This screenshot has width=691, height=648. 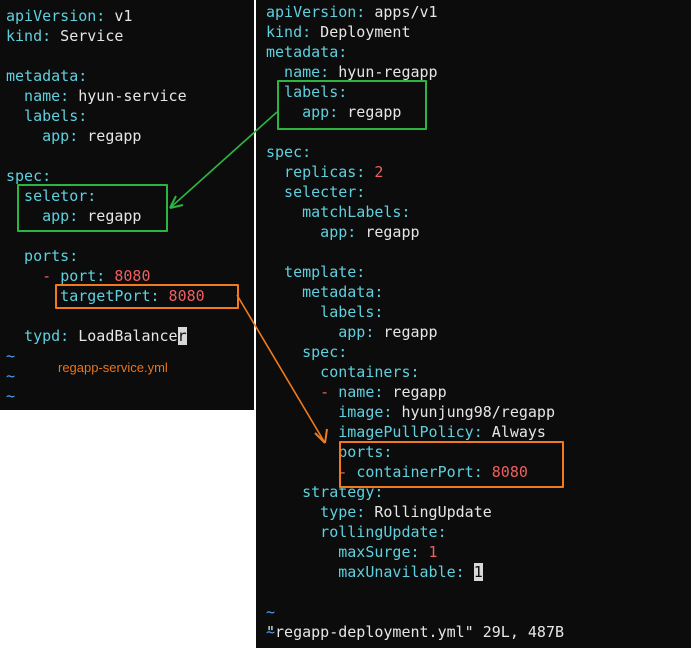 I want to click on deployment-yaml-line: type: RollingUpdate, so click(x=379, y=512).